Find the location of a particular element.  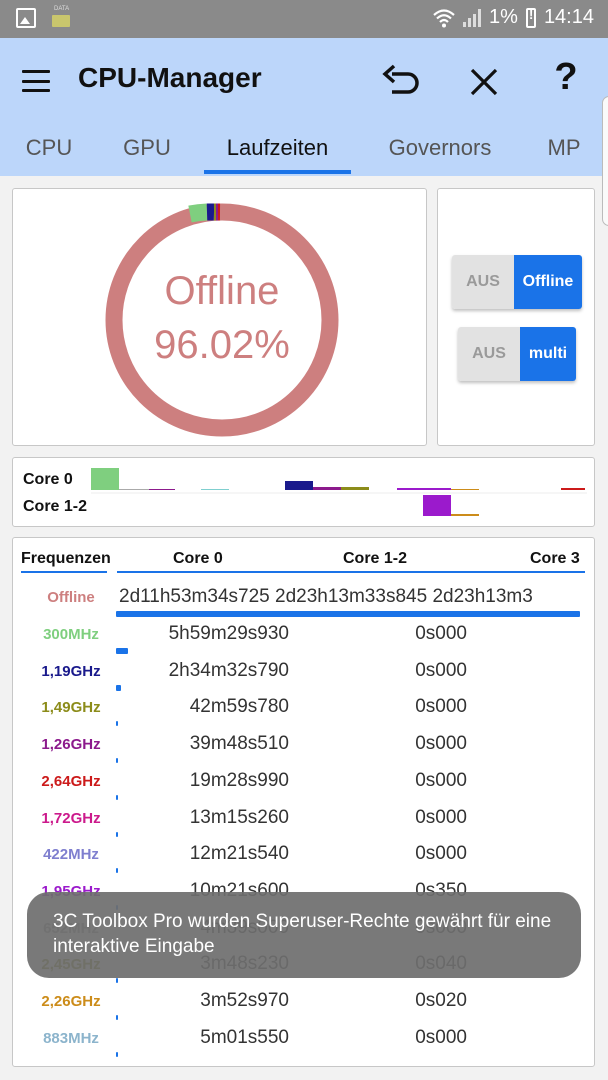

battery-alert-icon is located at coordinates (530, 17).